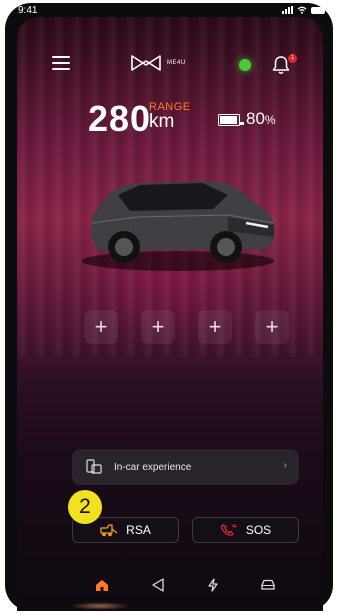 This screenshot has height=614, width=341. I want to click on rsa-label: RSA, so click(138, 530).